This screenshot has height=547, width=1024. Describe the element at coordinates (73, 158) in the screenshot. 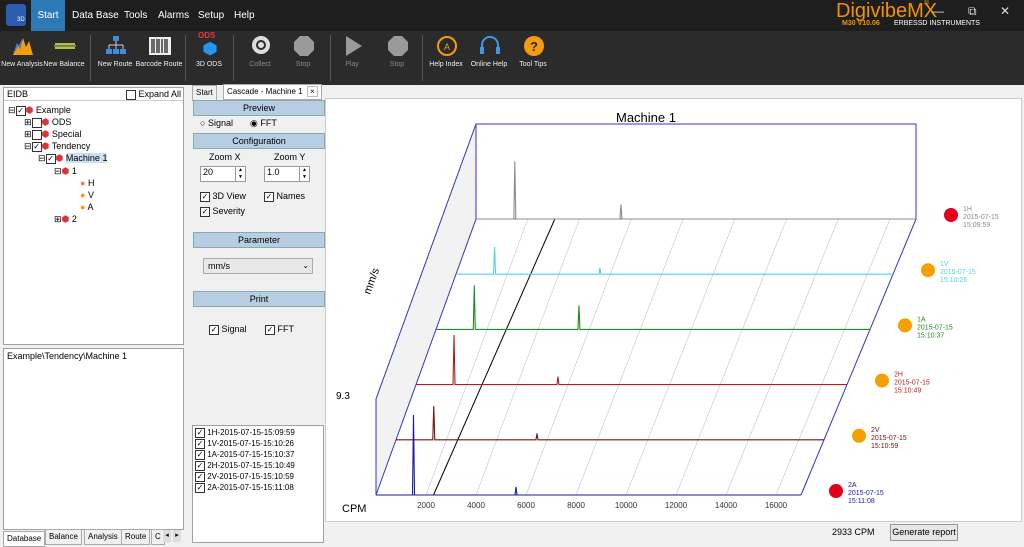

I see `tree-item-machine-1: ⊟ ✓ ⬢ Machine 1` at that location.